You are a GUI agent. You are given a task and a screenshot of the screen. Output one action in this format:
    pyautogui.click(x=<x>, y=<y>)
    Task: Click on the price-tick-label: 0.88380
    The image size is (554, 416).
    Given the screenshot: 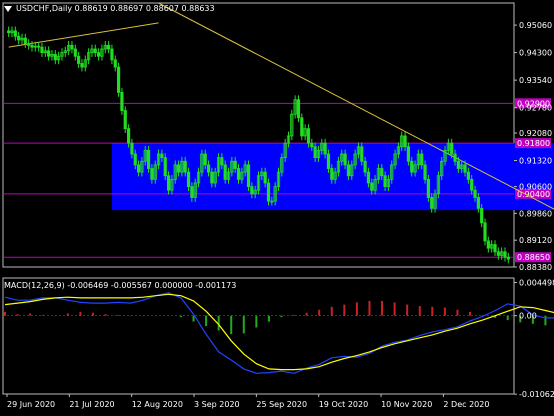 What is the action you would take?
    pyautogui.click(x=535, y=267)
    